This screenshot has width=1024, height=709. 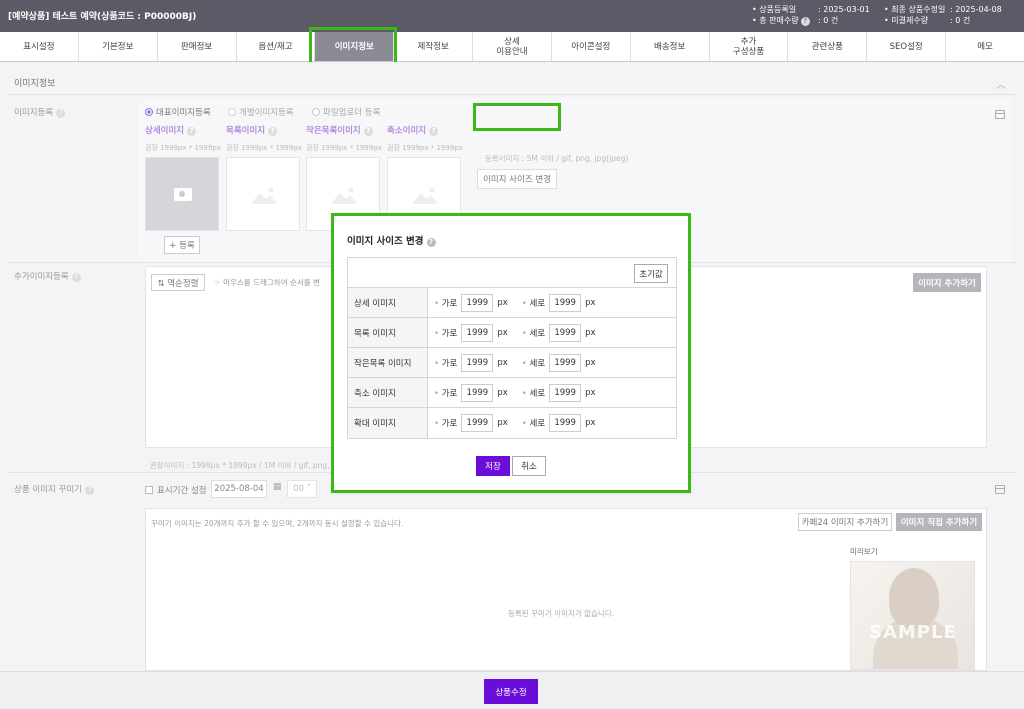 I want to click on table-row: 축소 이미지 가로 px 세로 px, so click(x=512, y=393).